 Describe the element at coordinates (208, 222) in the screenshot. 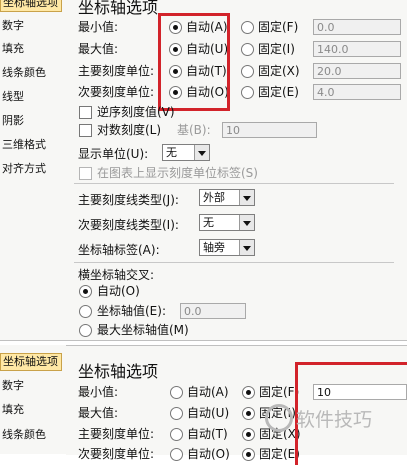

I see `minor-tick-type-value: 无` at that location.